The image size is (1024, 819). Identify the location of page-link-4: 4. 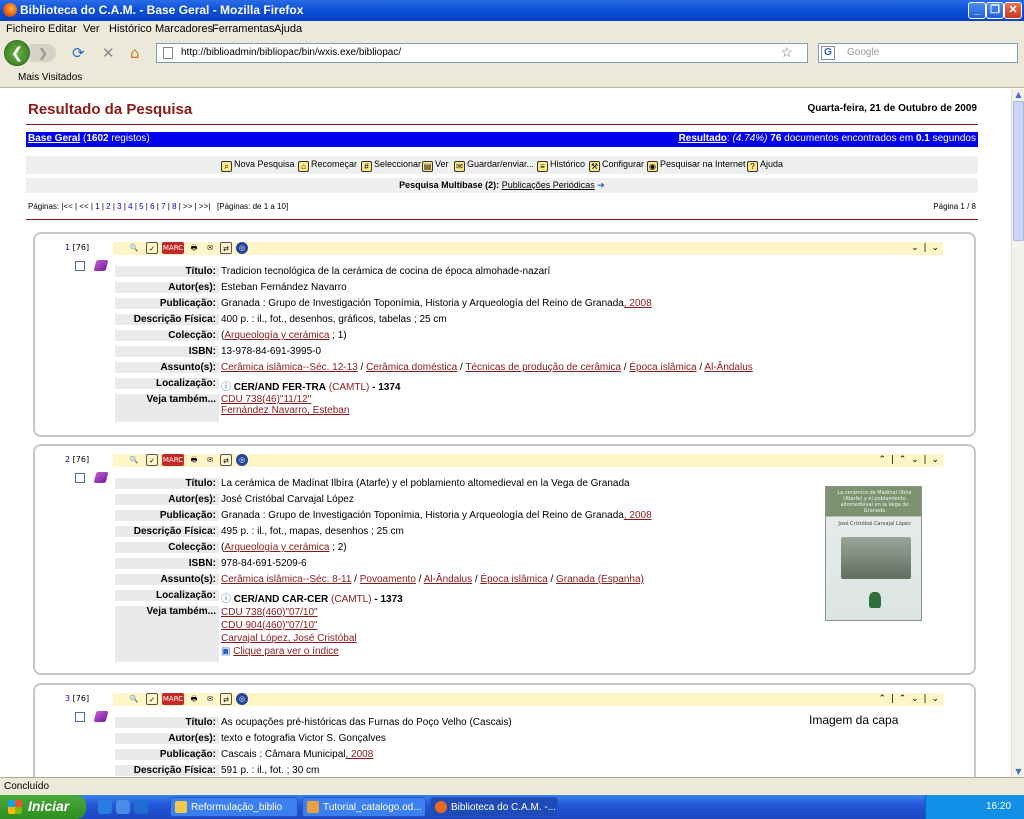
(130, 206).